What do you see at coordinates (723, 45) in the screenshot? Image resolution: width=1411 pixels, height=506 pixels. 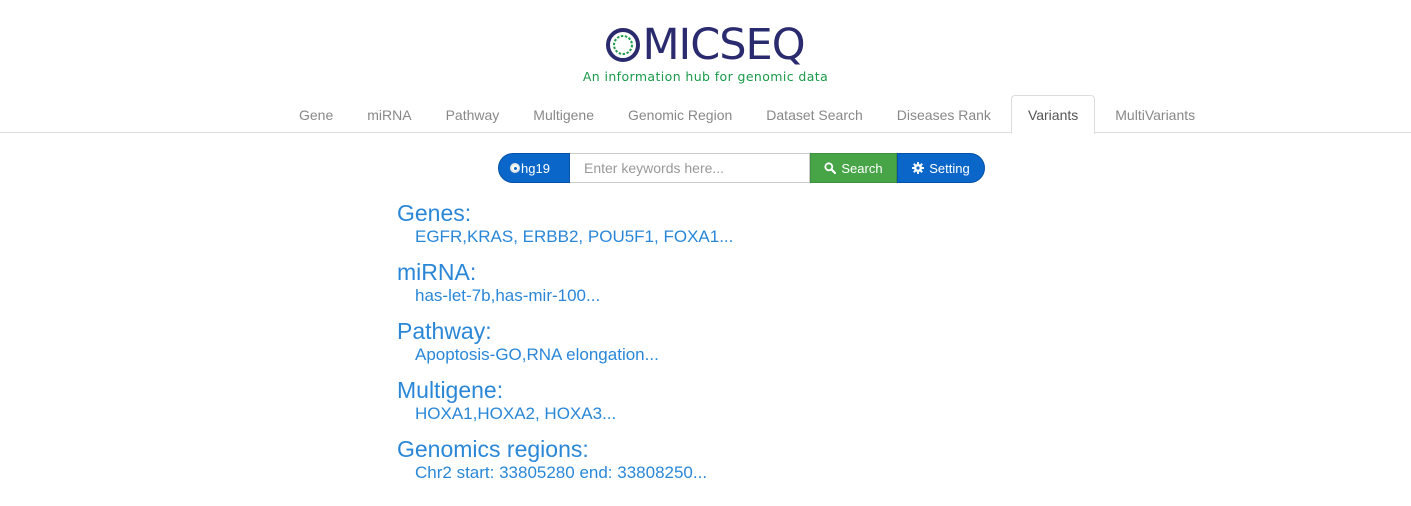 I see `logo-text: MICSEQ` at bounding box center [723, 45].